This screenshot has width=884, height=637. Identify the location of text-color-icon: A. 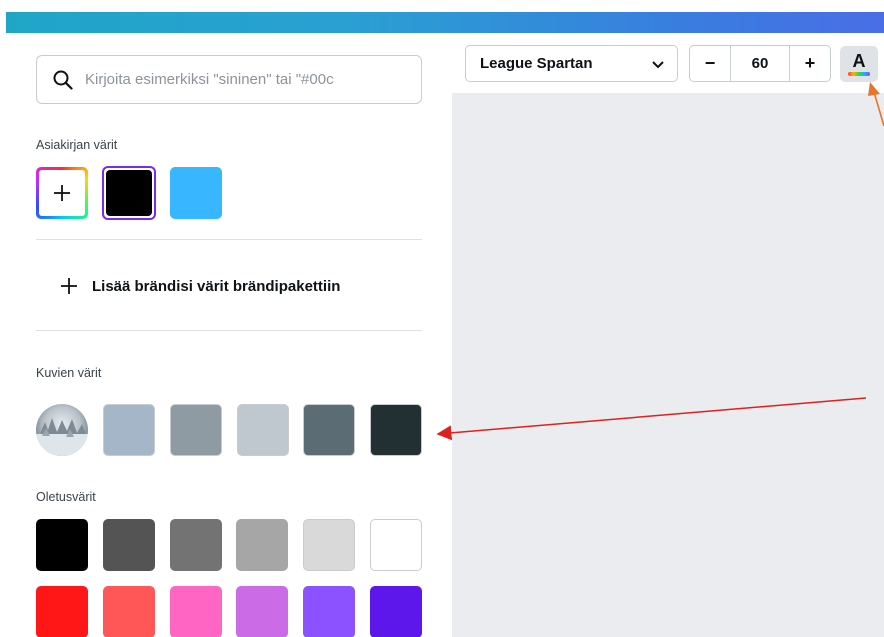
(859, 61).